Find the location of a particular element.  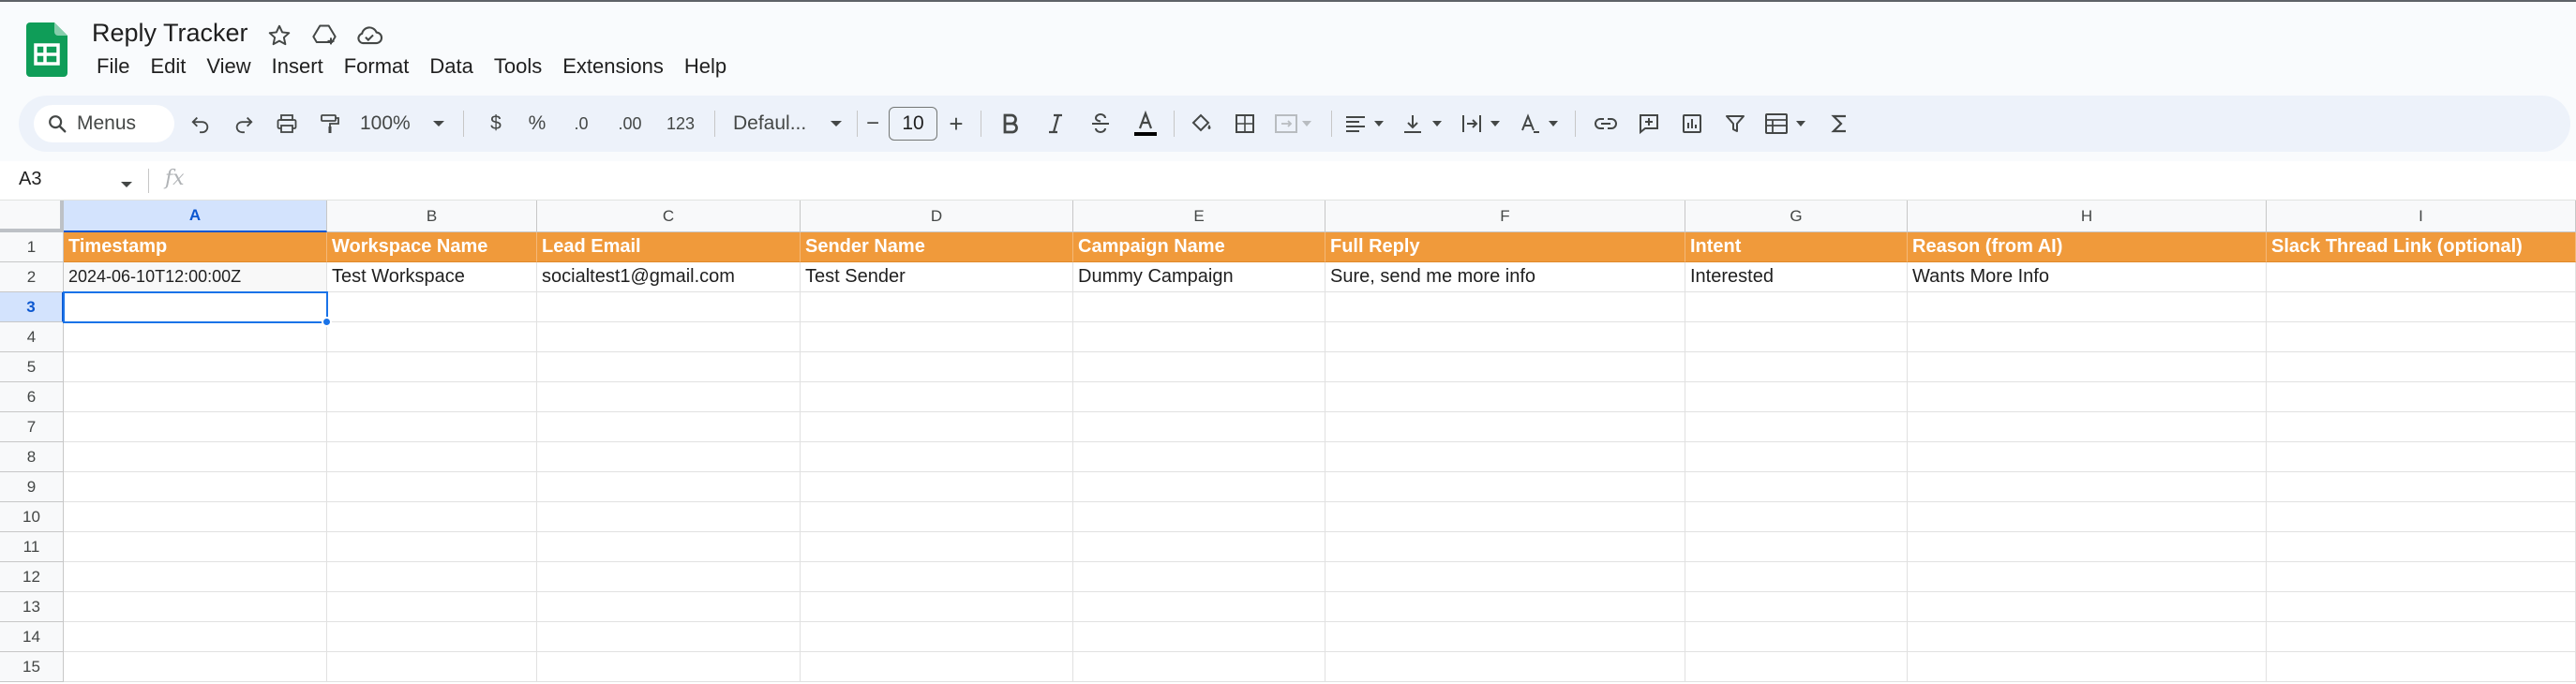

cell-C10 is located at coordinates (669, 517).